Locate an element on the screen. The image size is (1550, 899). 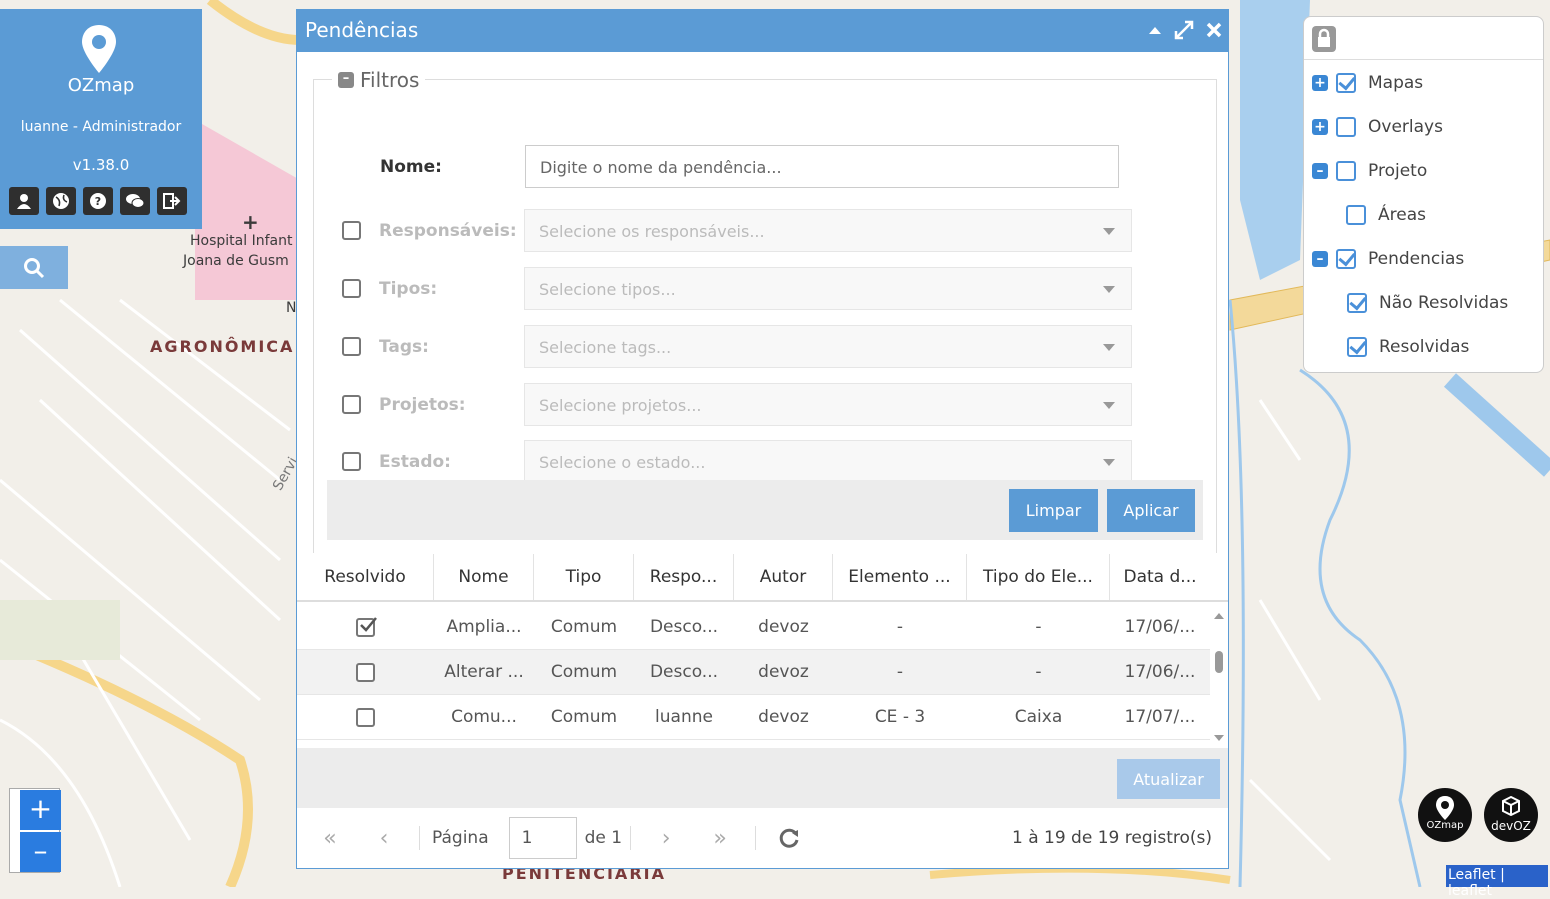
layer-projeto: – Projeto is located at coordinates (1369, 171).